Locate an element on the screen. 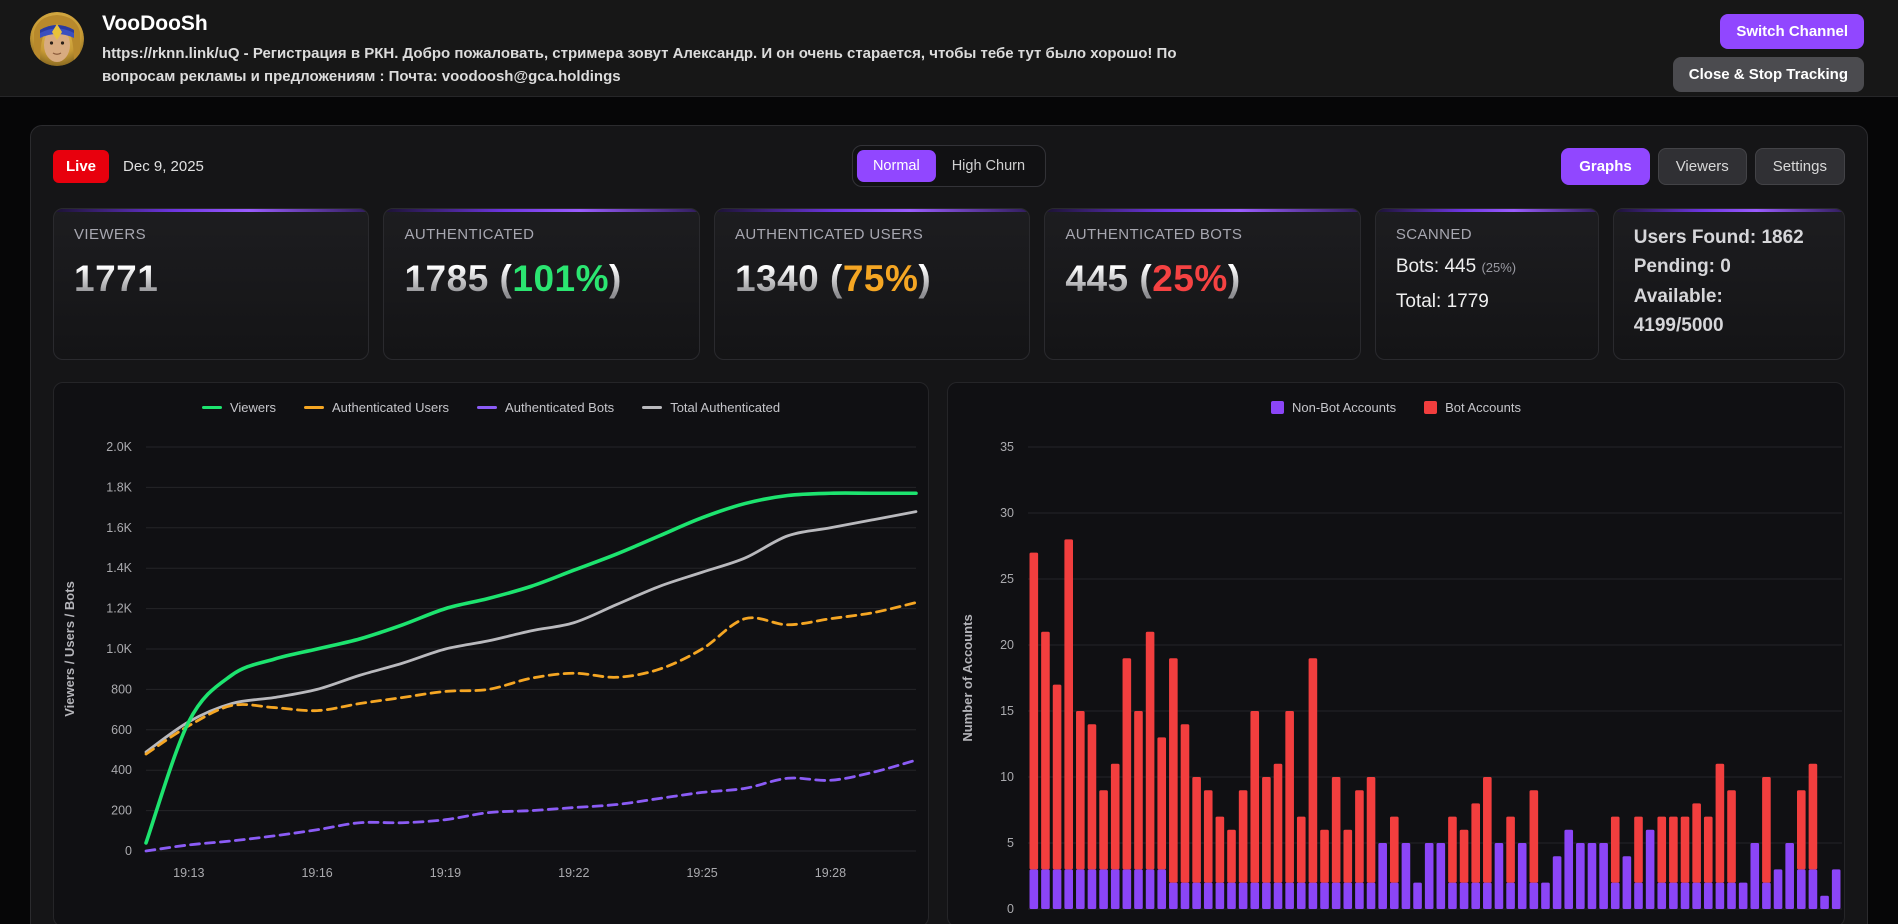 The height and width of the screenshot is (924, 1898). close-stop-tracking-button: Close & Stop Tracking is located at coordinates (1768, 74).